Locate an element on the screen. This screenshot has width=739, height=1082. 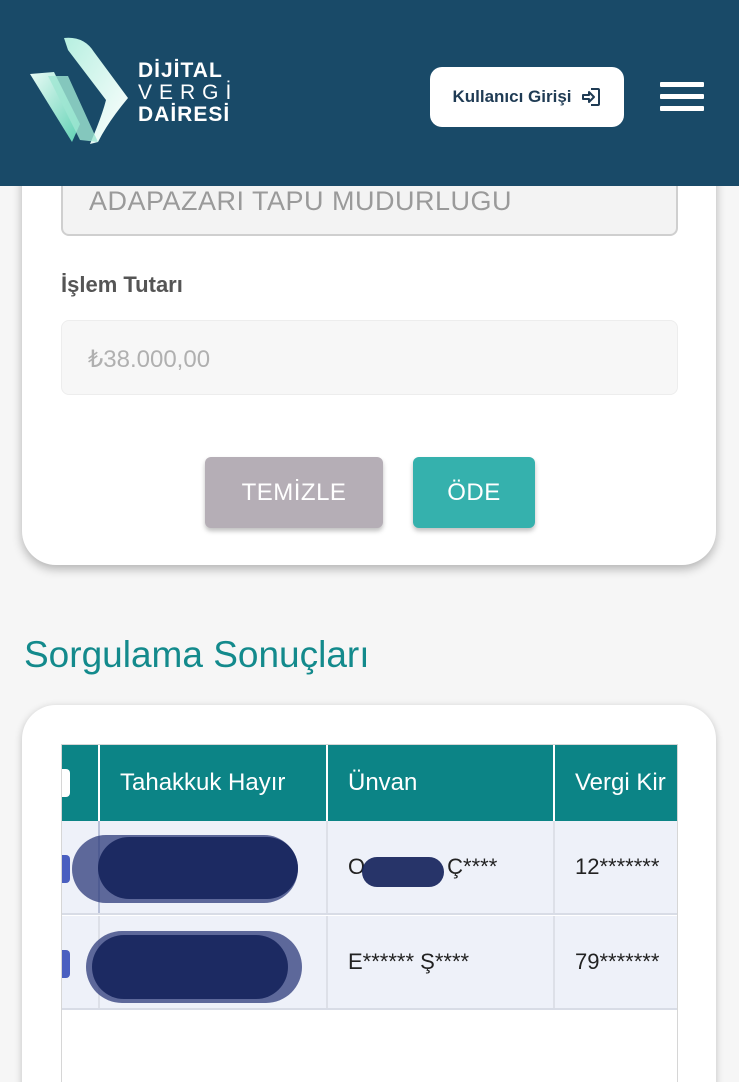
column-header: Ünvan is located at coordinates (441, 783).